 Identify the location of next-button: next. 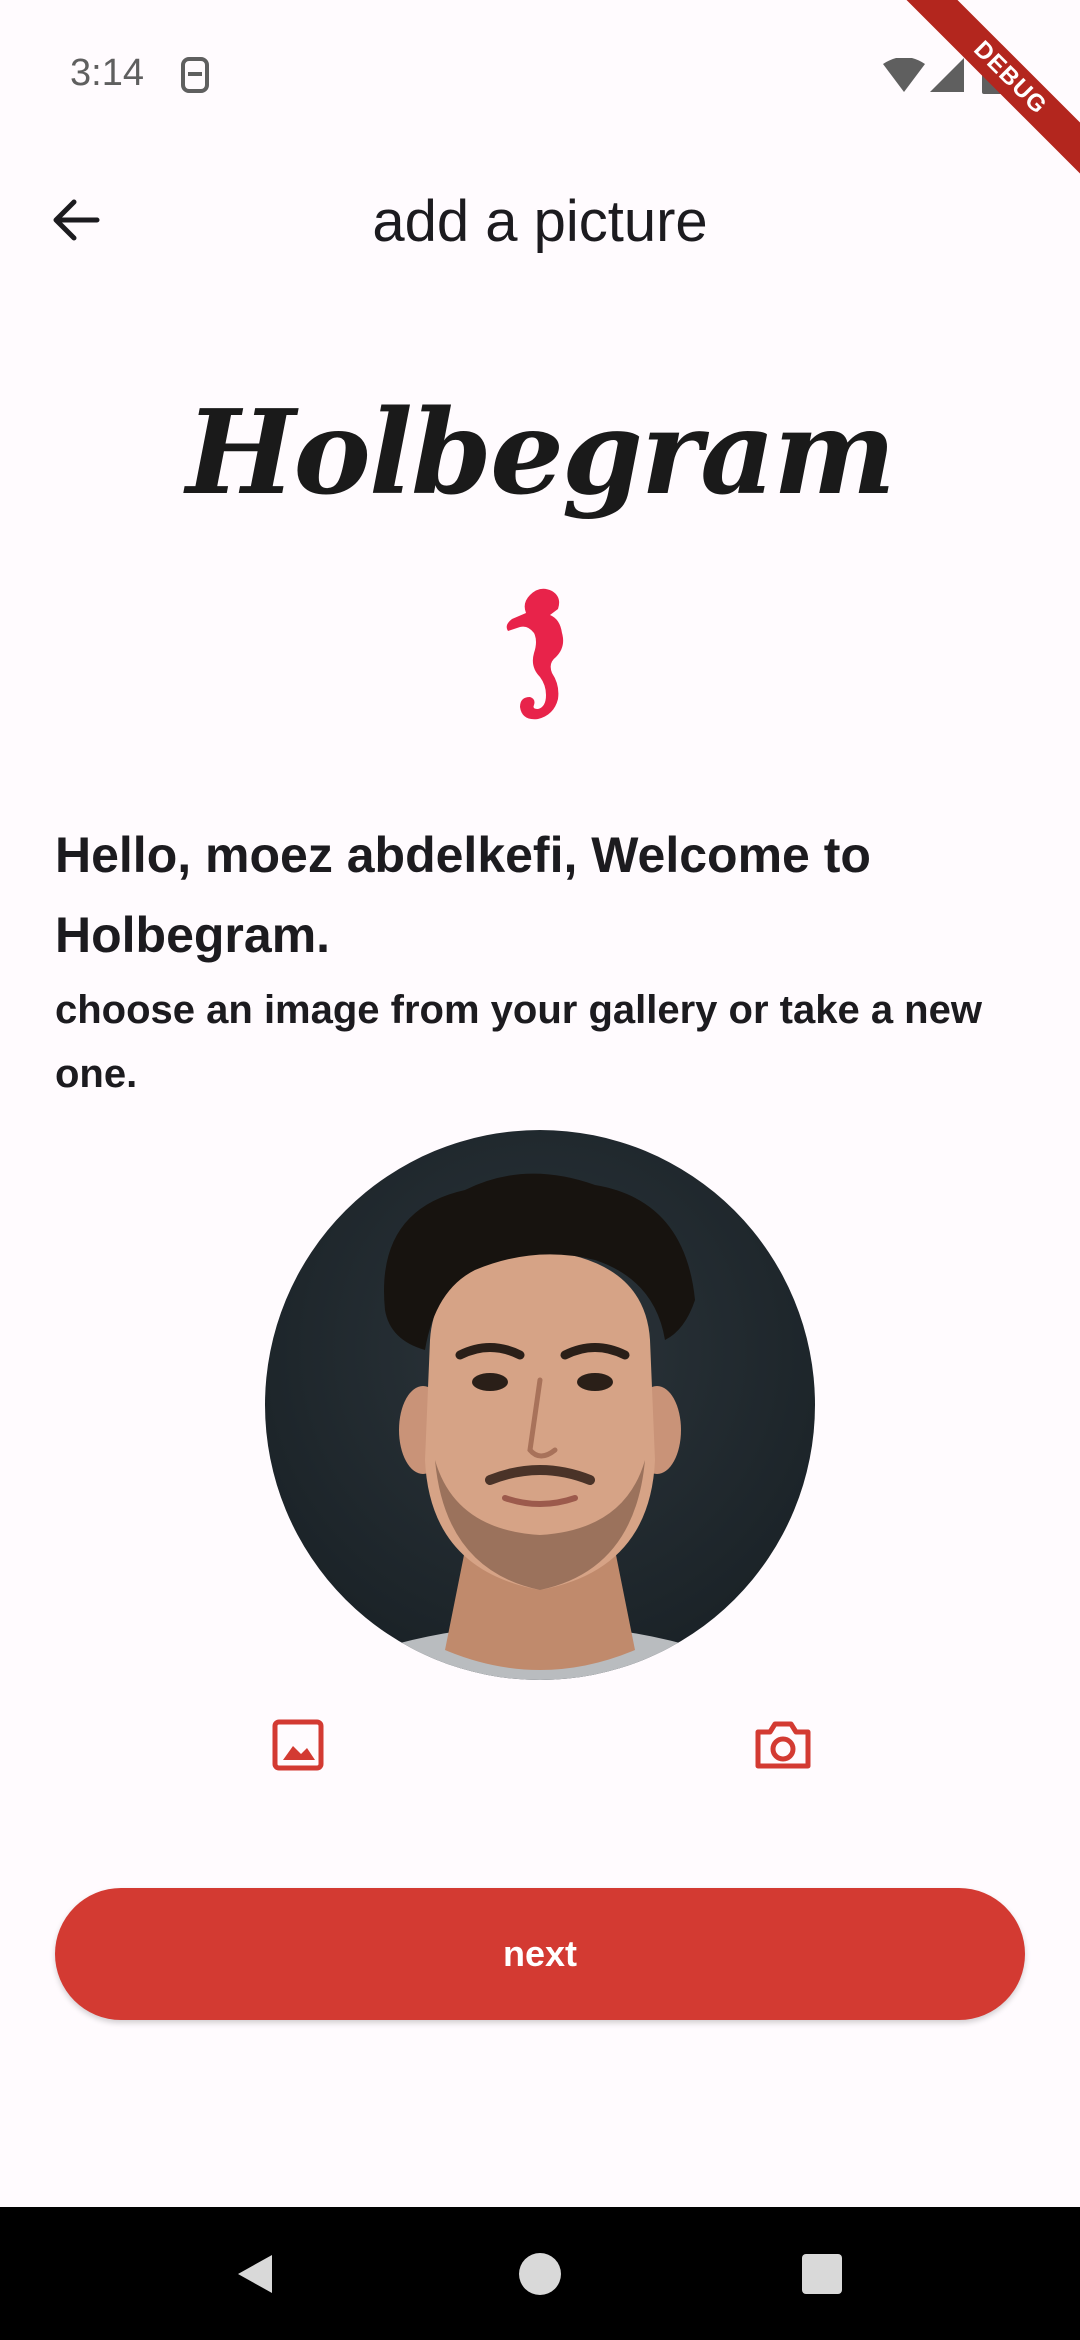
(540, 1954).